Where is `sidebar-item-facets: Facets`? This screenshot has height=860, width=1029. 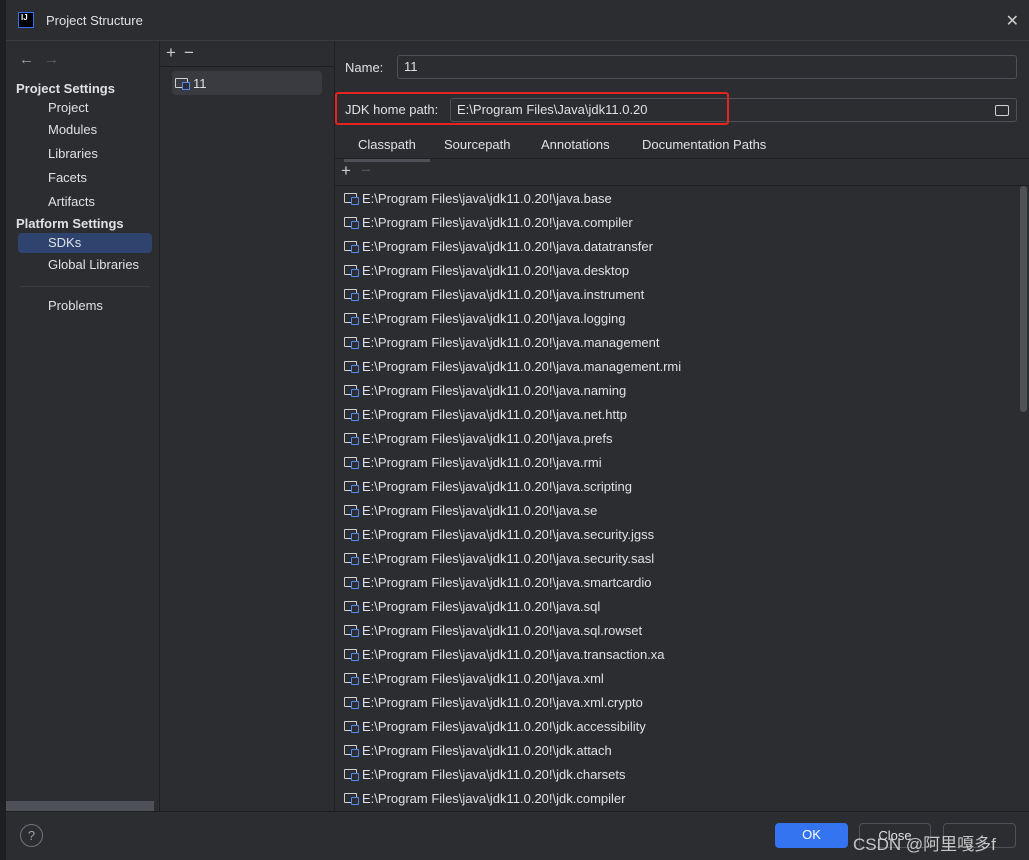 sidebar-item-facets: Facets is located at coordinates (85, 178).